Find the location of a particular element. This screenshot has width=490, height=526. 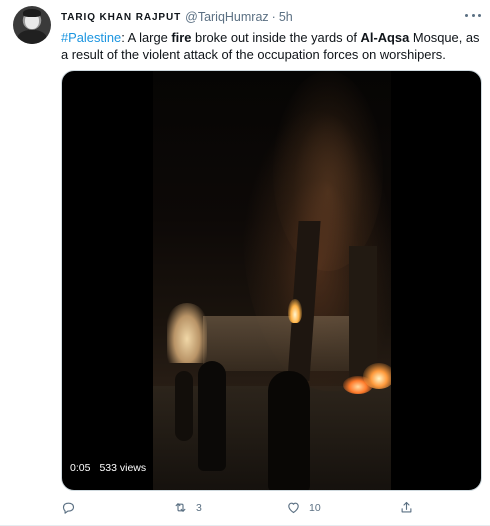

author-handle: @TariqHumraz is located at coordinates (227, 17).